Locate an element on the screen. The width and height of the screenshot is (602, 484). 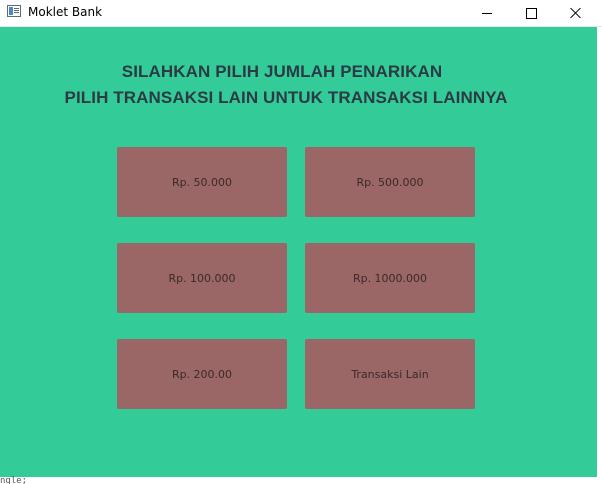
minimize-button is located at coordinates (487, 13).